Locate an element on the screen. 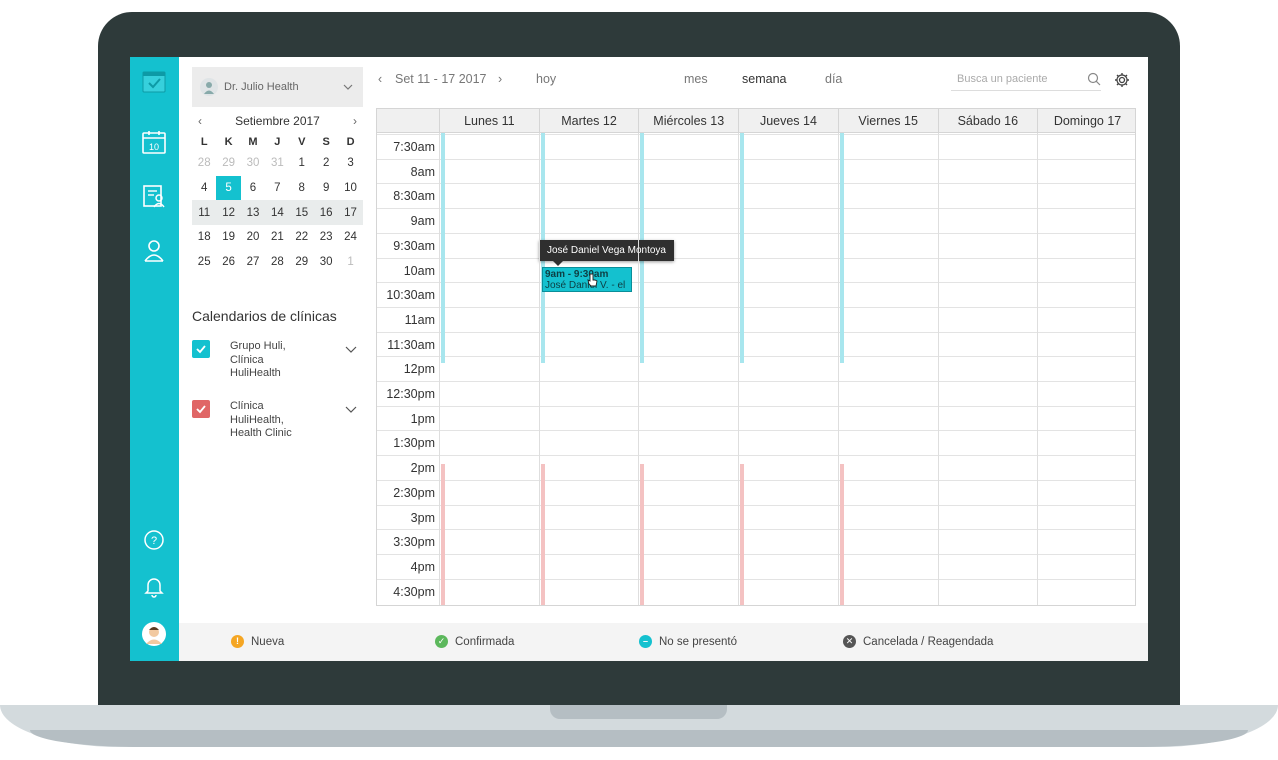  calendar-day: 23 is located at coordinates (326, 237).